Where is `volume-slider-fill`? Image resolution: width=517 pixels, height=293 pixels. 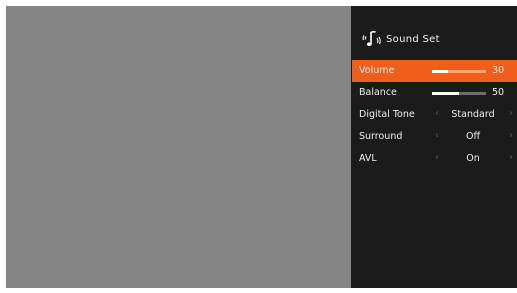
volume-slider-fill is located at coordinates (440, 71).